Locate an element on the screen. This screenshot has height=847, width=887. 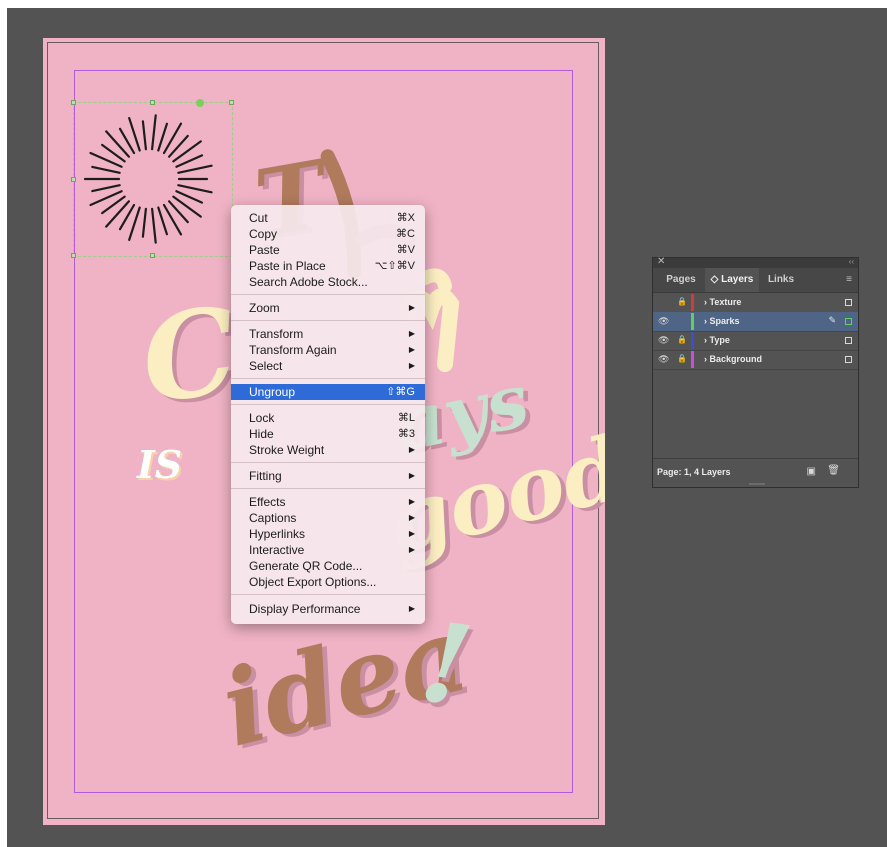
tab-links: Links is located at coordinates (781, 280).